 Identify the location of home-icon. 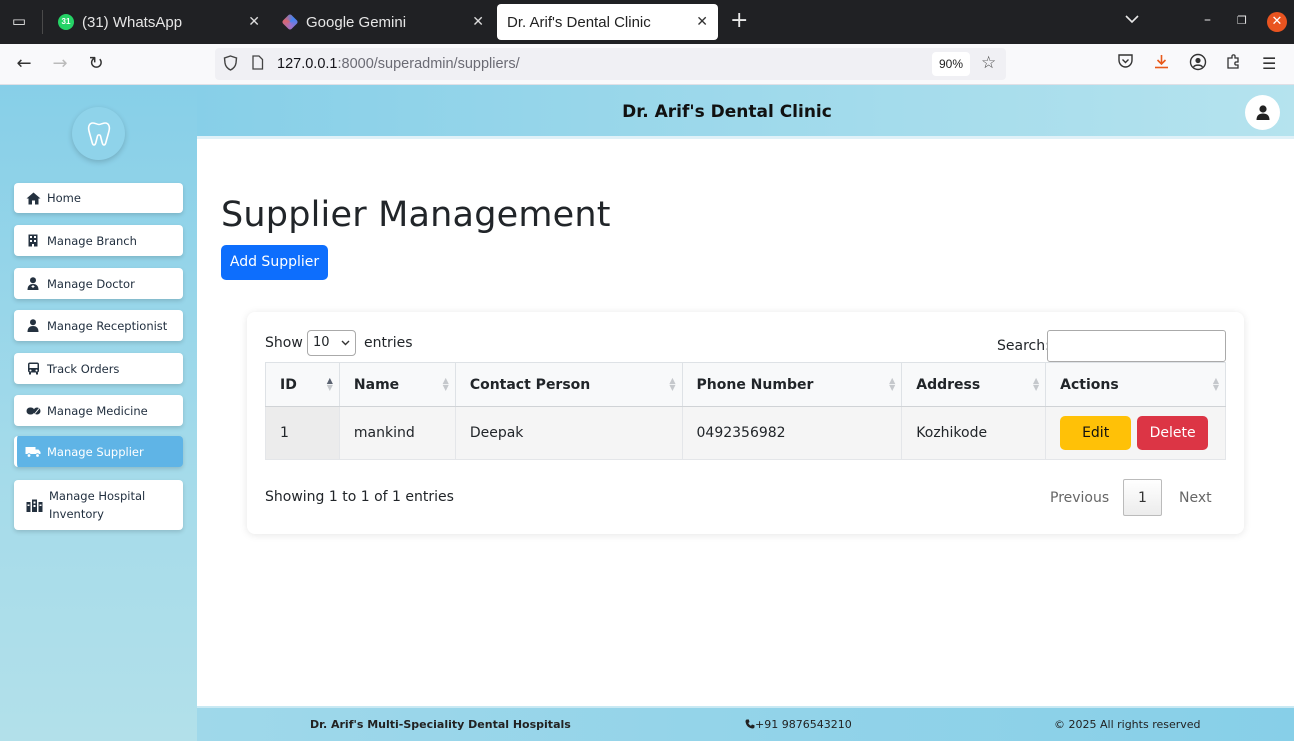
(33, 198).